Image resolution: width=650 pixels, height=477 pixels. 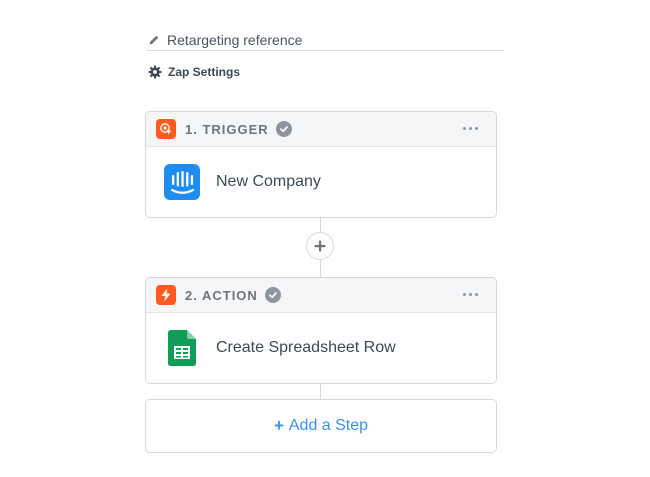 What do you see at coordinates (204, 72) in the screenshot?
I see `zap-settings-label: Zap Settings` at bounding box center [204, 72].